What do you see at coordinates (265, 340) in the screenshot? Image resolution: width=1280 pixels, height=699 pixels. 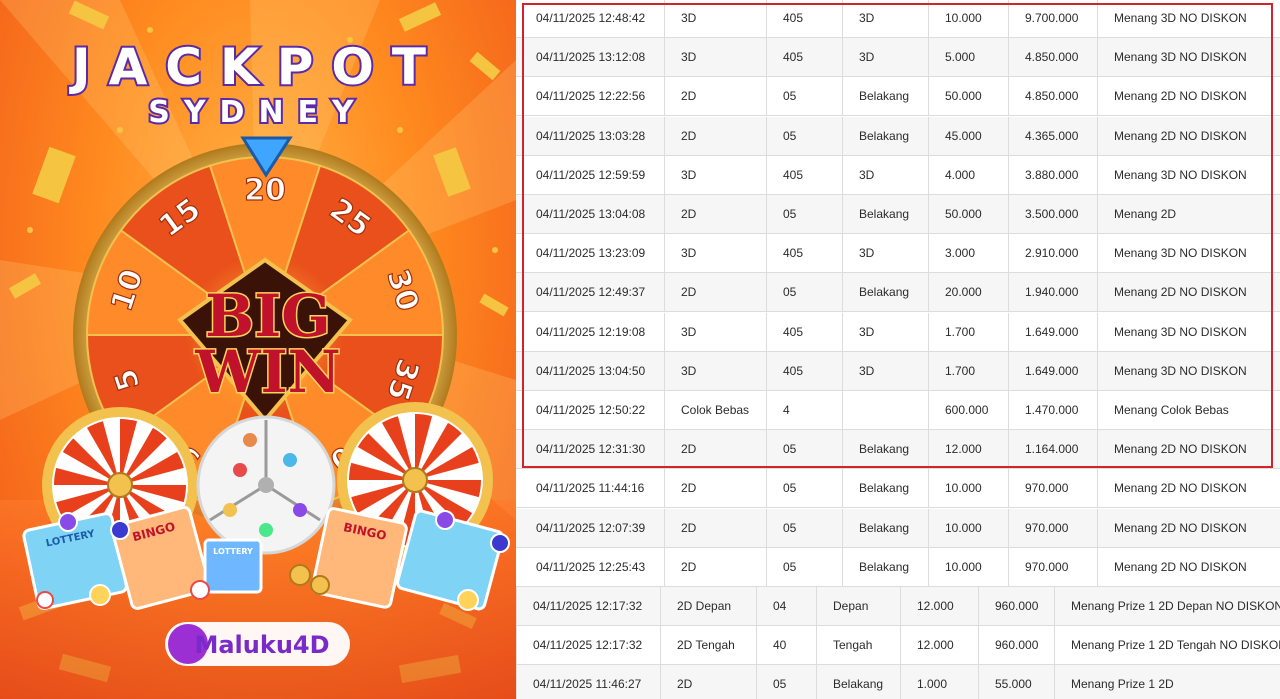 I see `big-win-badge: BIG WIN` at bounding box center [265, 340].